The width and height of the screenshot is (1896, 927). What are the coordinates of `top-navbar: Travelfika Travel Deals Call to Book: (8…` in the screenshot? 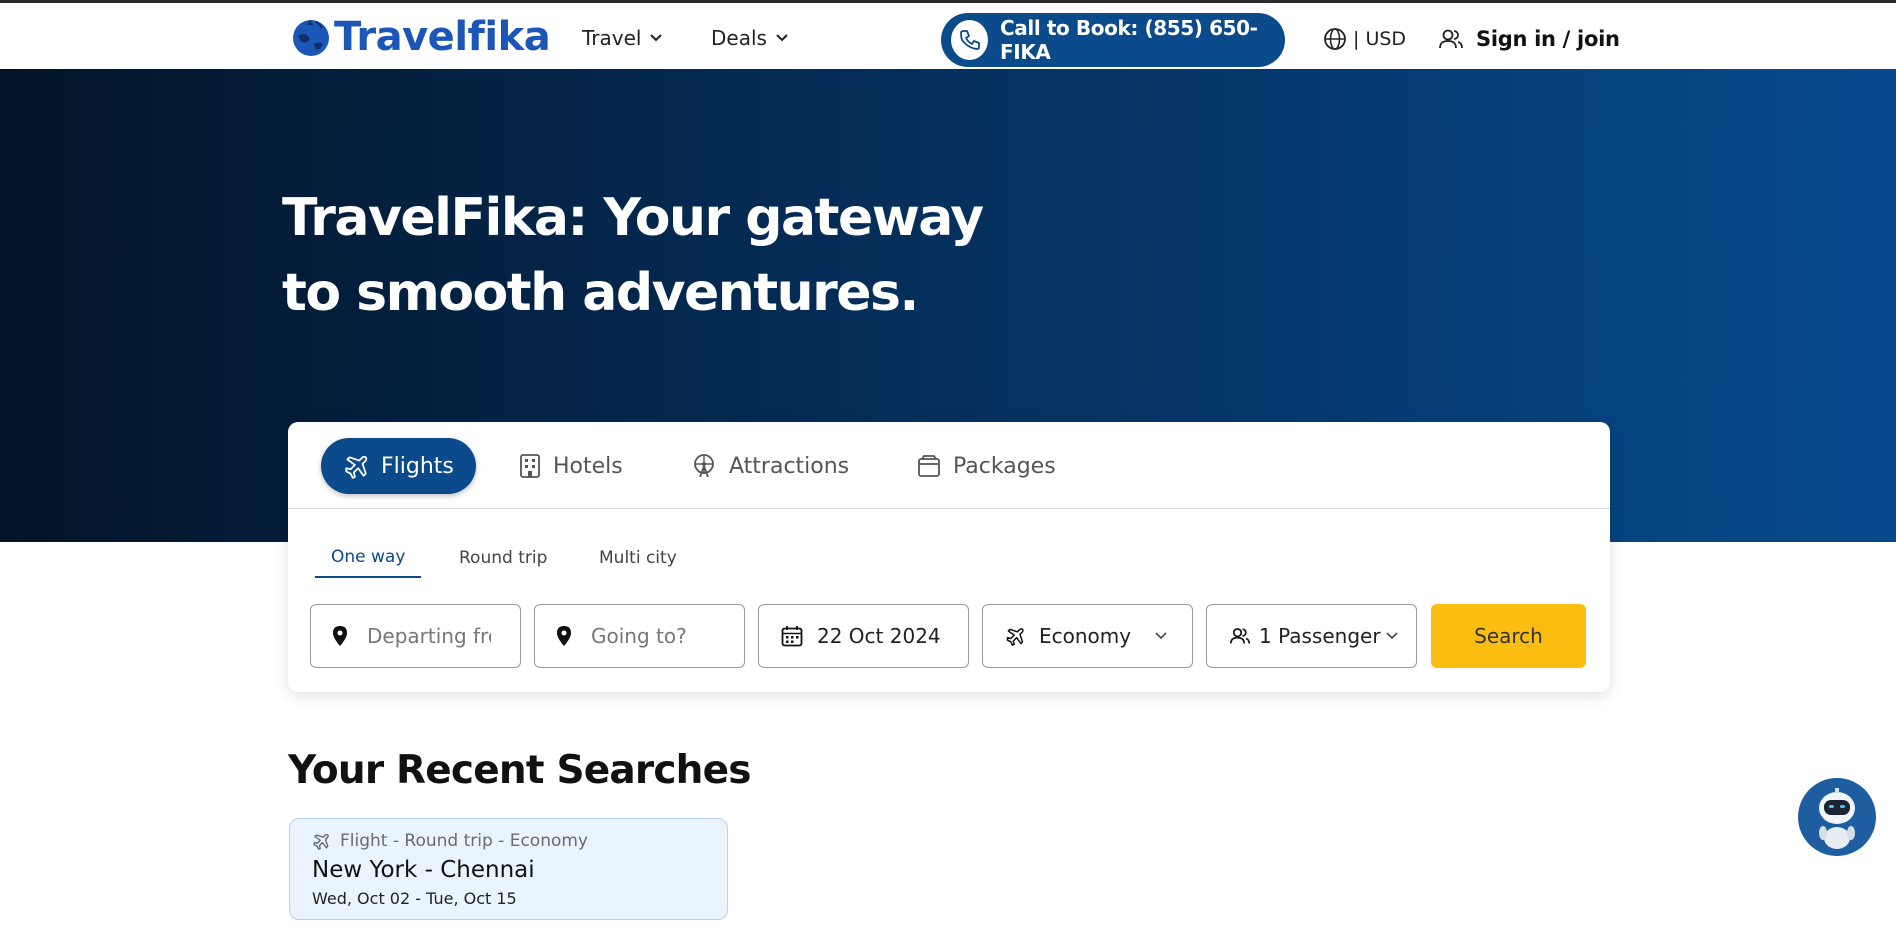 It's located at (948, 36).